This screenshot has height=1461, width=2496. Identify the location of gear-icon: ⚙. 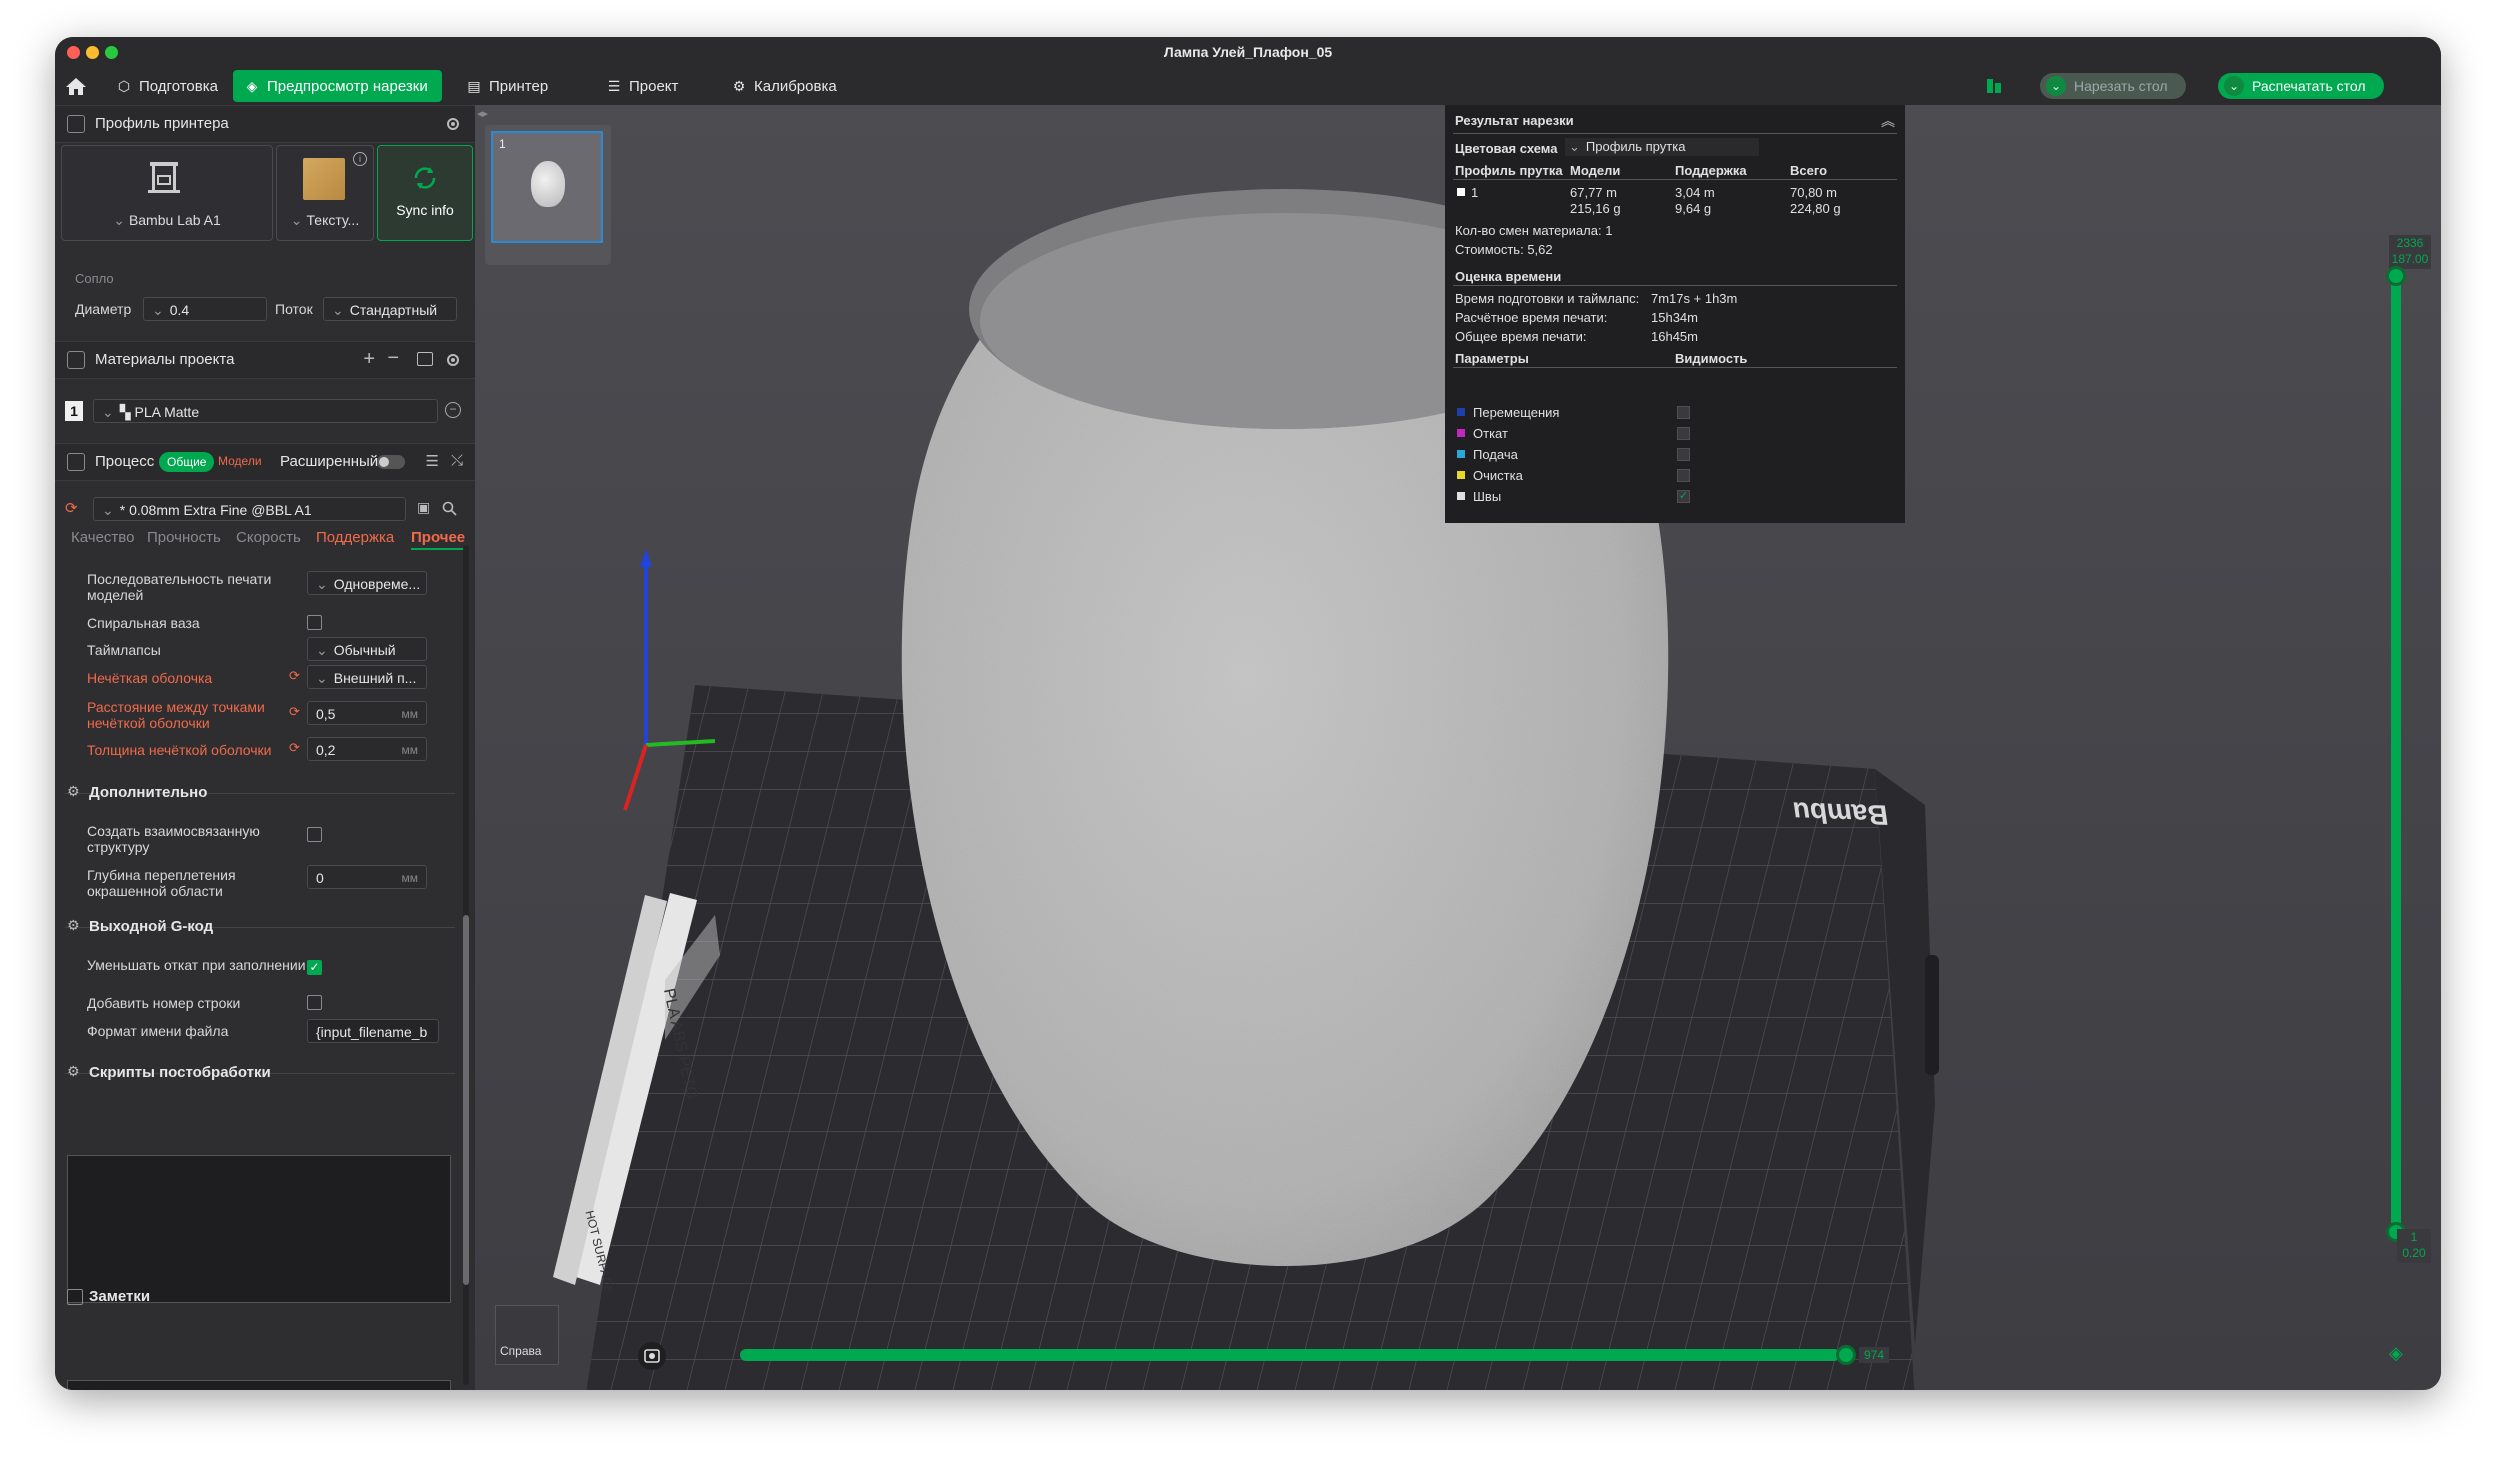
(739, 86).